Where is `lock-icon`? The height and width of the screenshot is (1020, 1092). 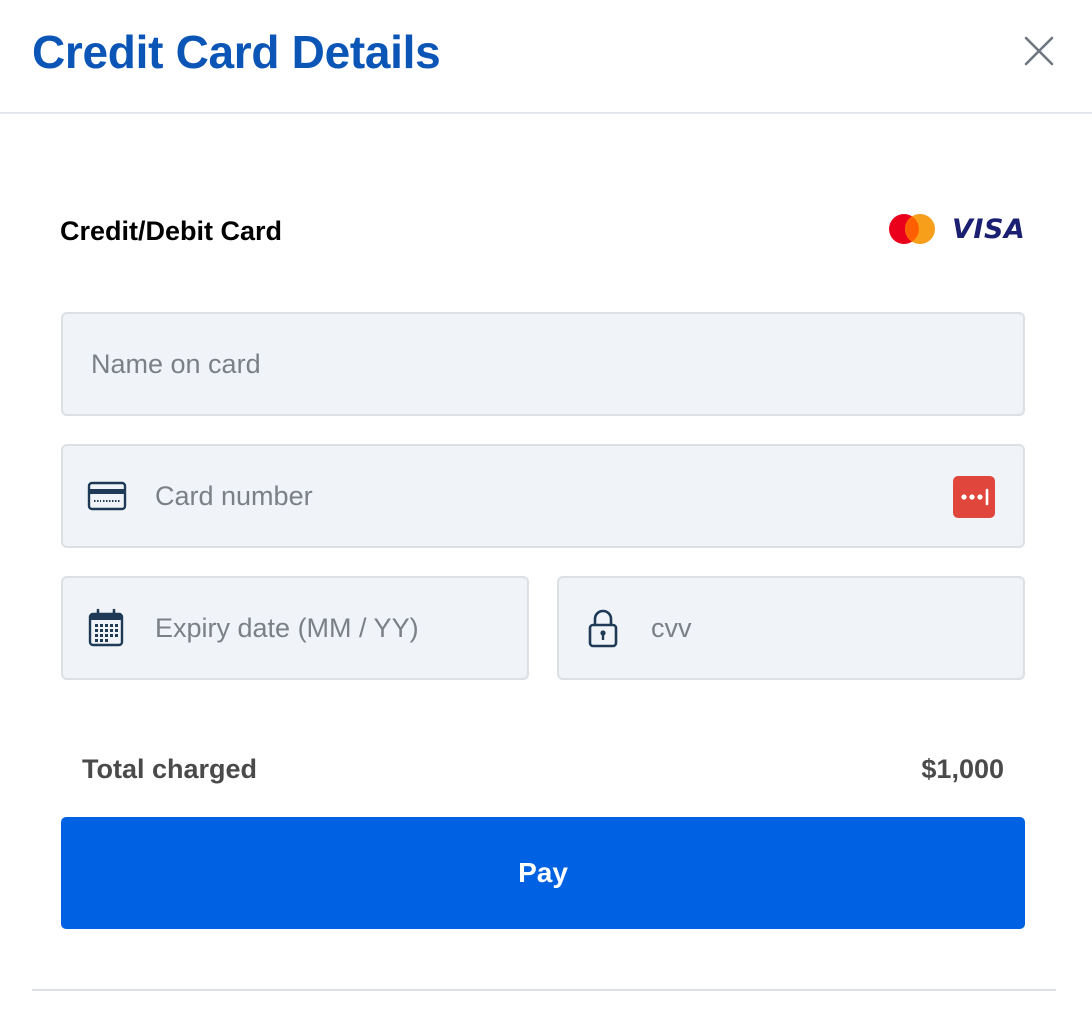
lock-icon is located at coordinates (603, 628).